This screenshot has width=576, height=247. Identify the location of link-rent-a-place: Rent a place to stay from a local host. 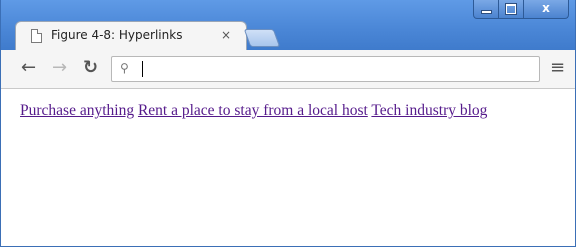
(253, 110).